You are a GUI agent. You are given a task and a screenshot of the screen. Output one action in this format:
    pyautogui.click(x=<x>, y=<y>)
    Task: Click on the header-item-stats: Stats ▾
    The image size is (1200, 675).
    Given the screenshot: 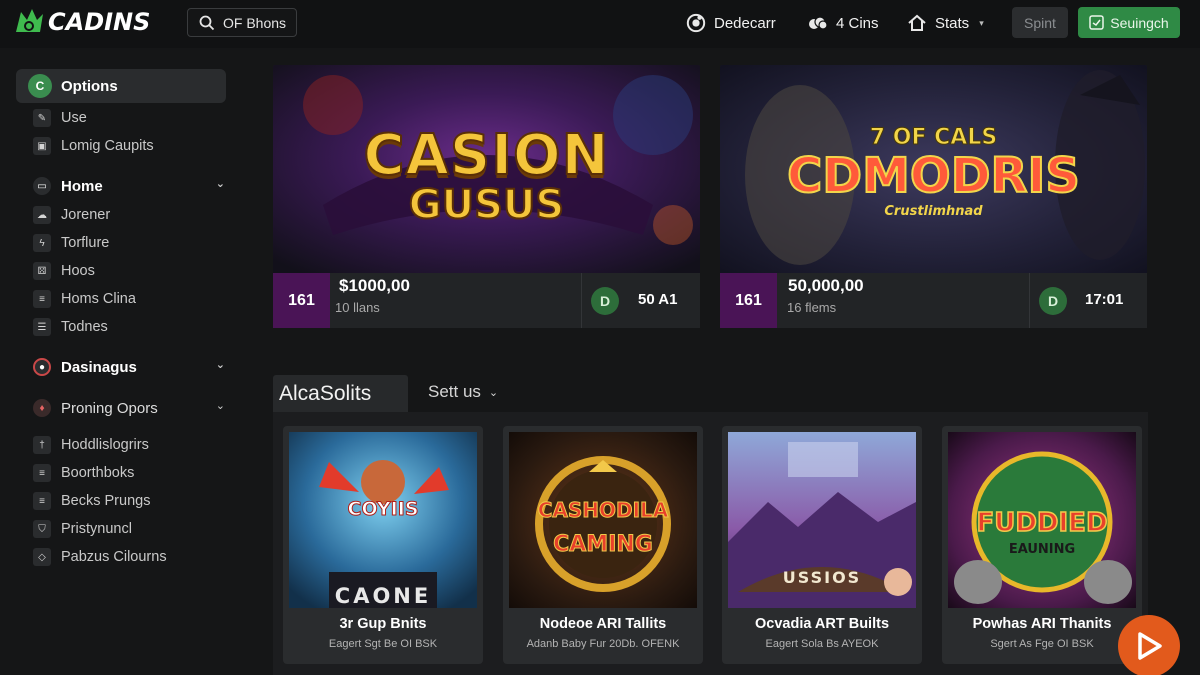 What is the action you would take?
    pyautogui.click(x=945, y=23)
    